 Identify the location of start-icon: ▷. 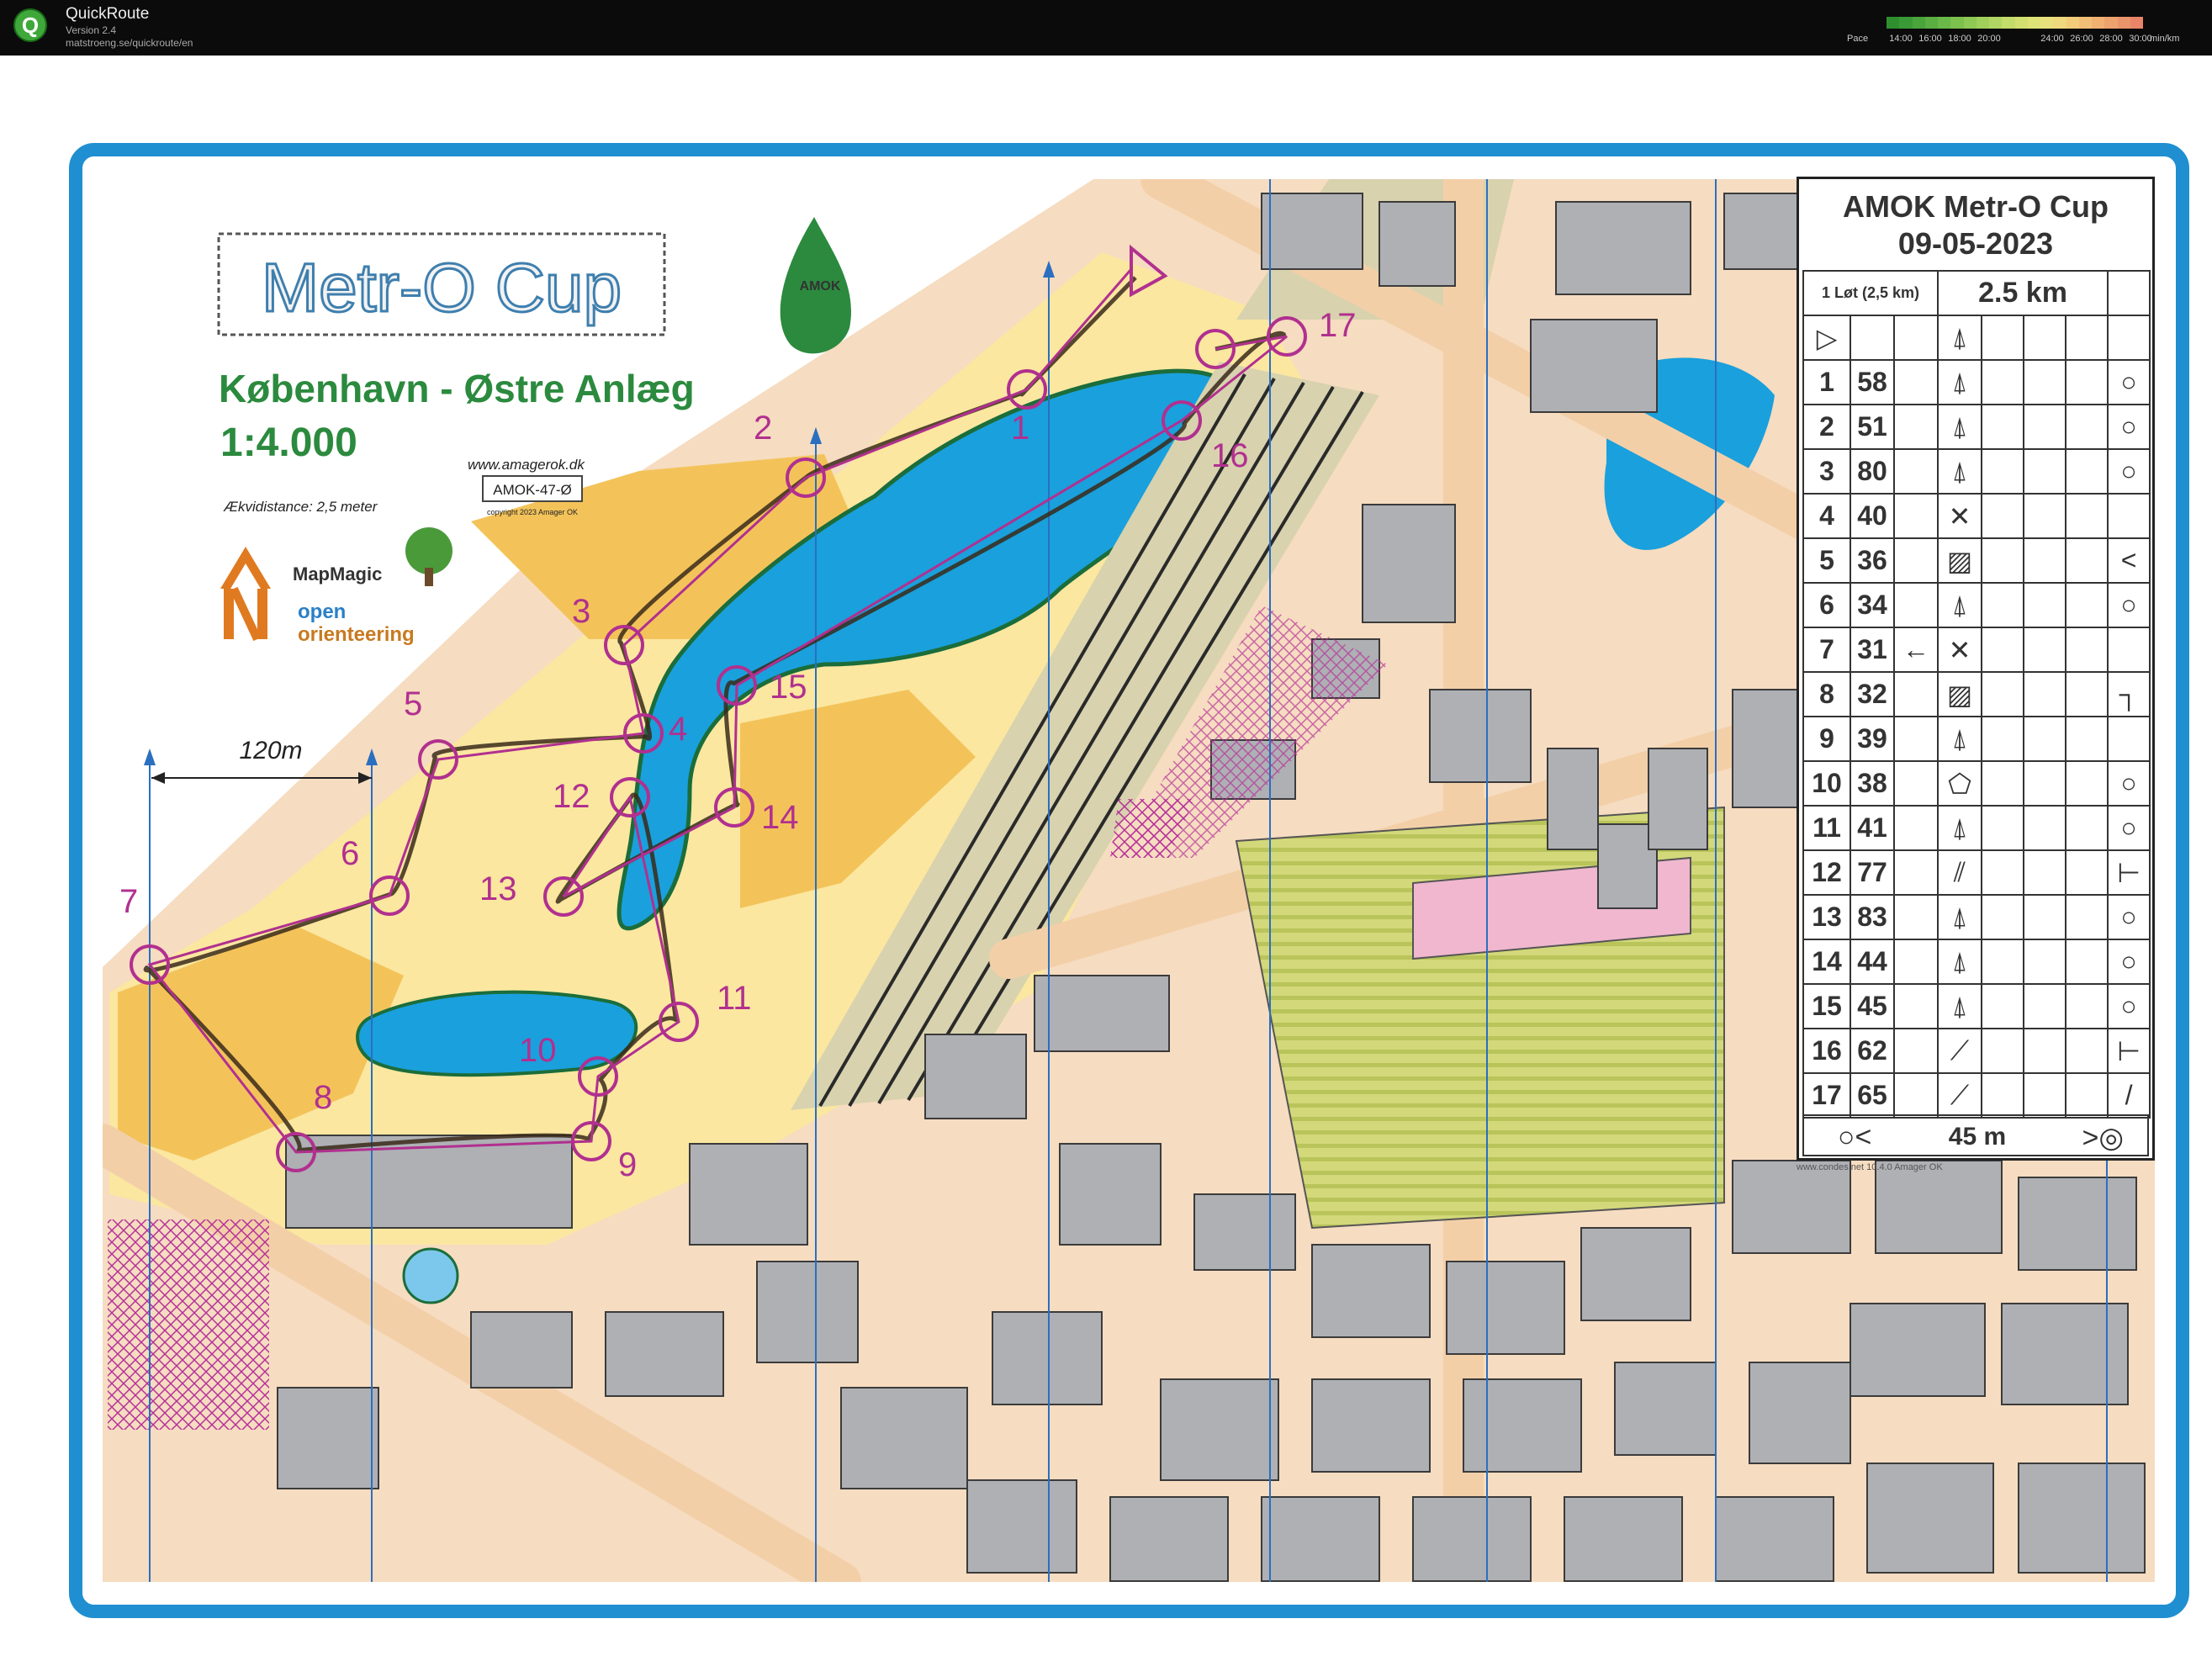
(1827, 338).